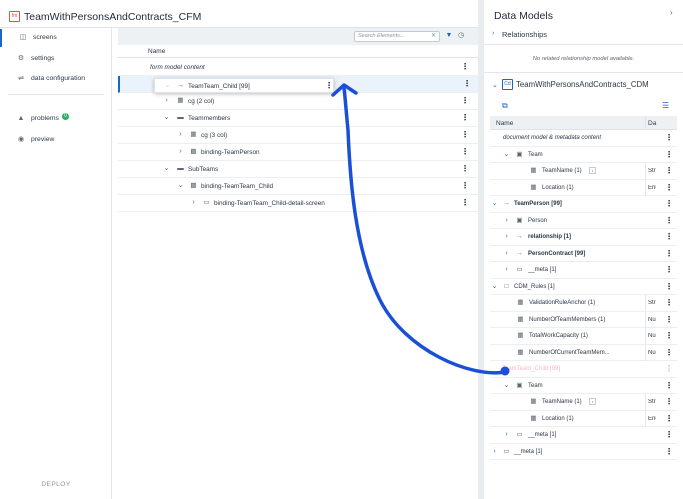 This screenshot has width=683, height=499. I want to click on history-icon: ◷, so click(461, 36).